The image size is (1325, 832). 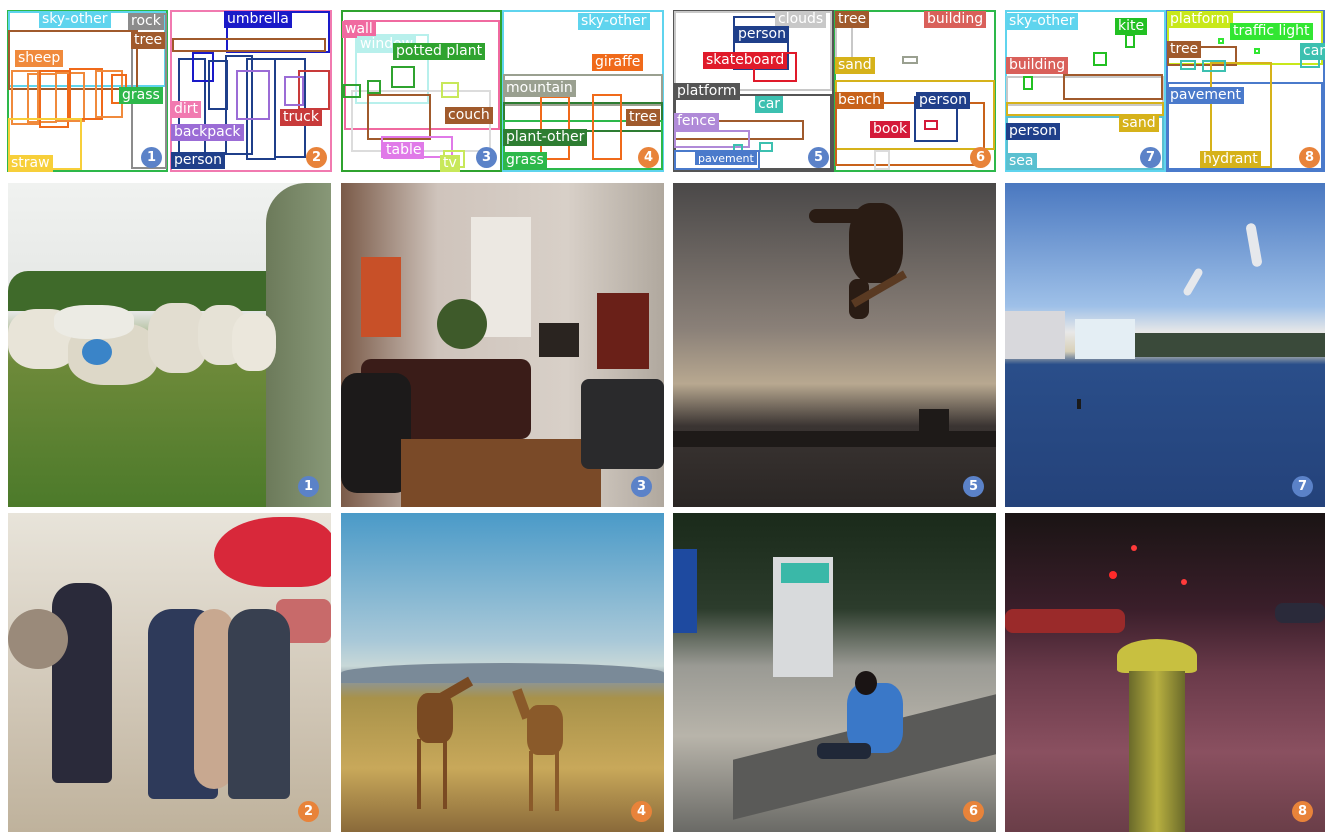 What do you see at coordinates (1131, 26) in the screenshot?
I see `label-kite: kite` at bounding box center [1131, 26].